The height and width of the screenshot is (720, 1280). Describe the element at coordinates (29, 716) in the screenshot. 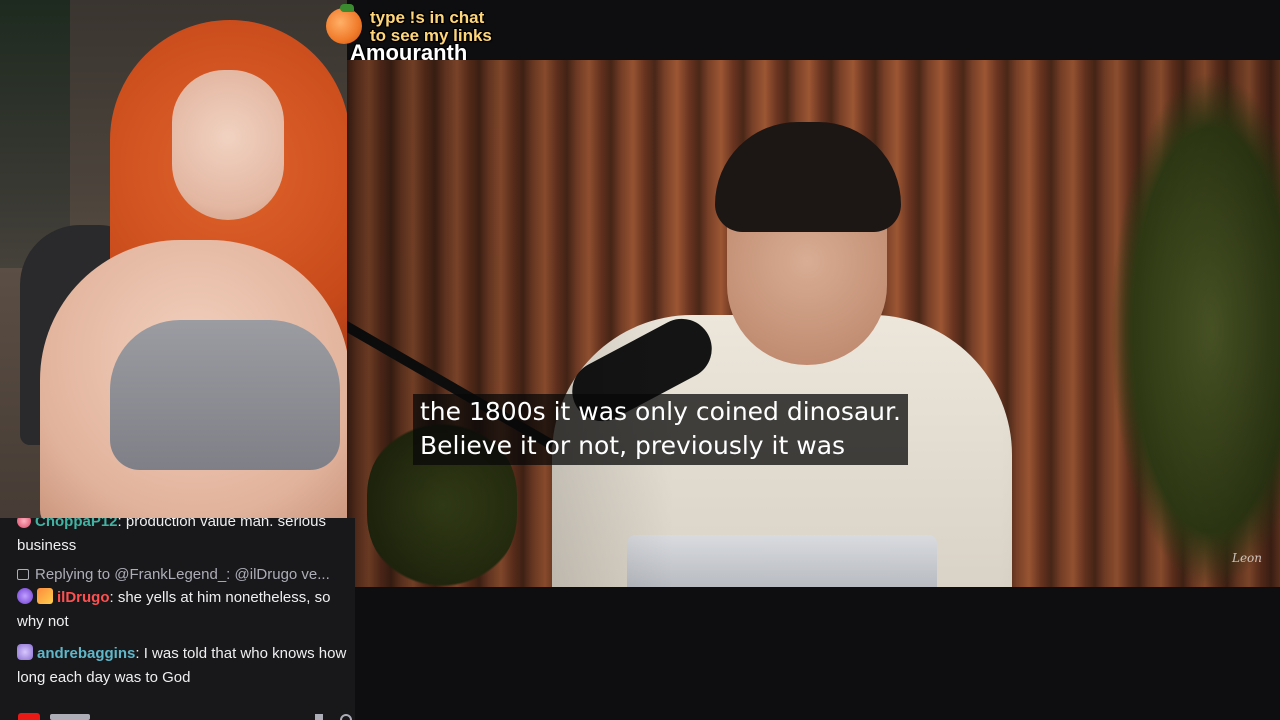

I see `chat-input-badge-icon` at that location.